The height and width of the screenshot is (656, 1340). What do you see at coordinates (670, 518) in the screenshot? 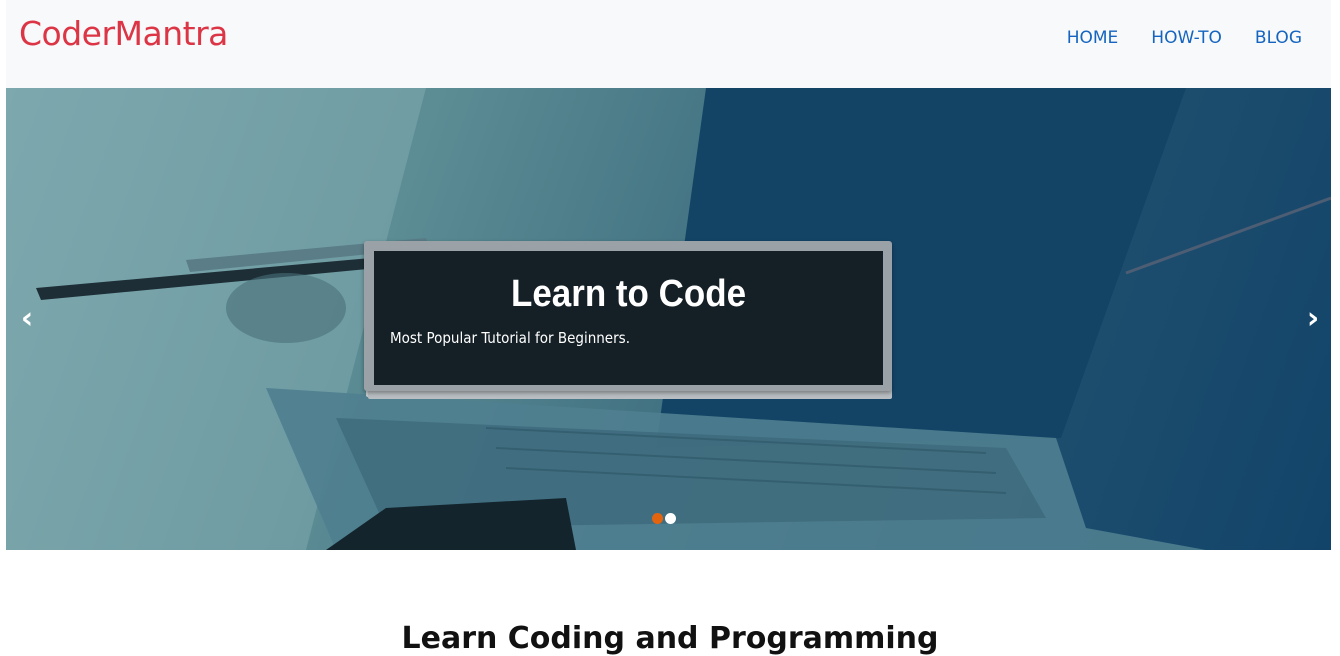
I see `carousel-indicator` at bounding box center [670, 518].